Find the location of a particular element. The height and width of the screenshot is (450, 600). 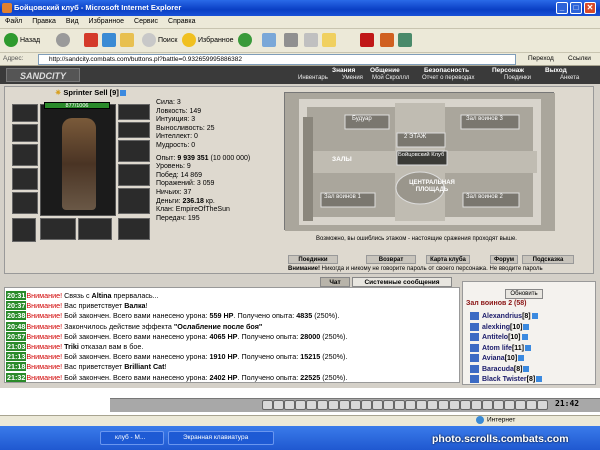

nav-profile: Анкета is located at coordinates (569, 78).